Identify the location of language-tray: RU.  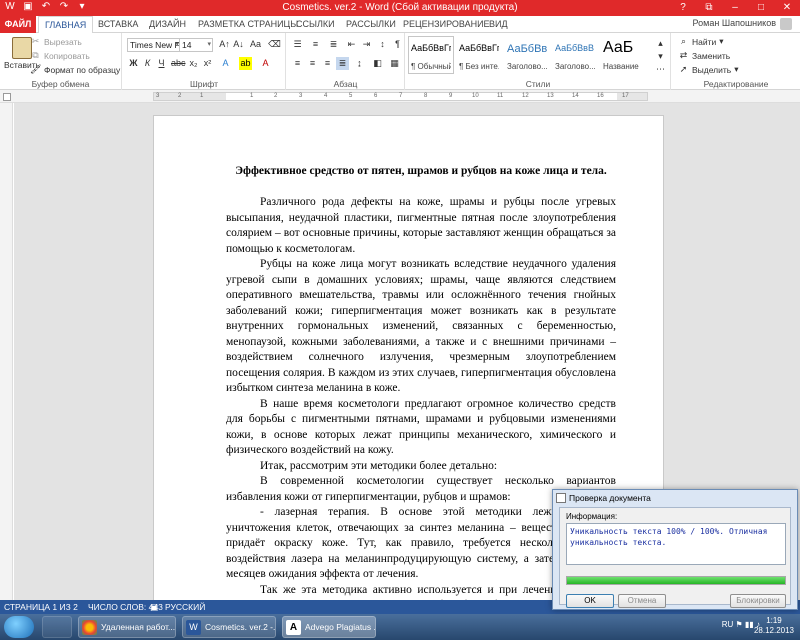
(728, 624).